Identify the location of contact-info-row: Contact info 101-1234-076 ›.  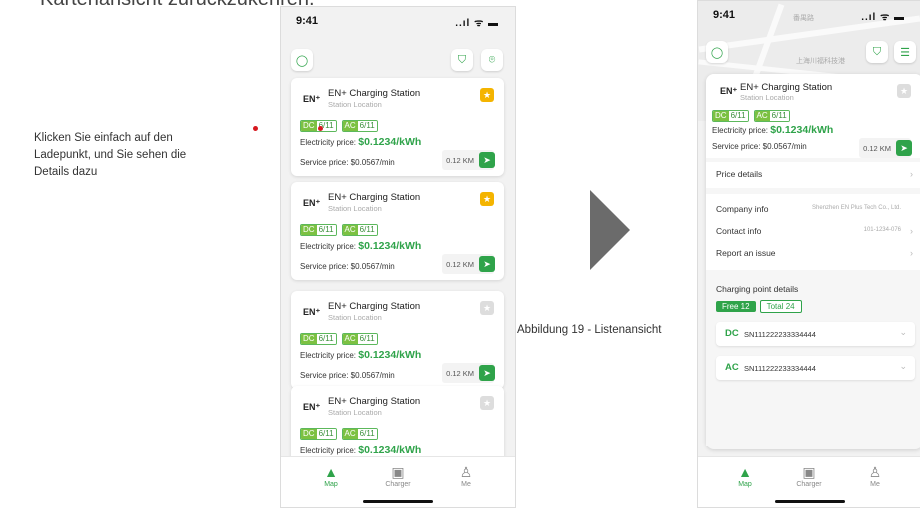
(814, 233).